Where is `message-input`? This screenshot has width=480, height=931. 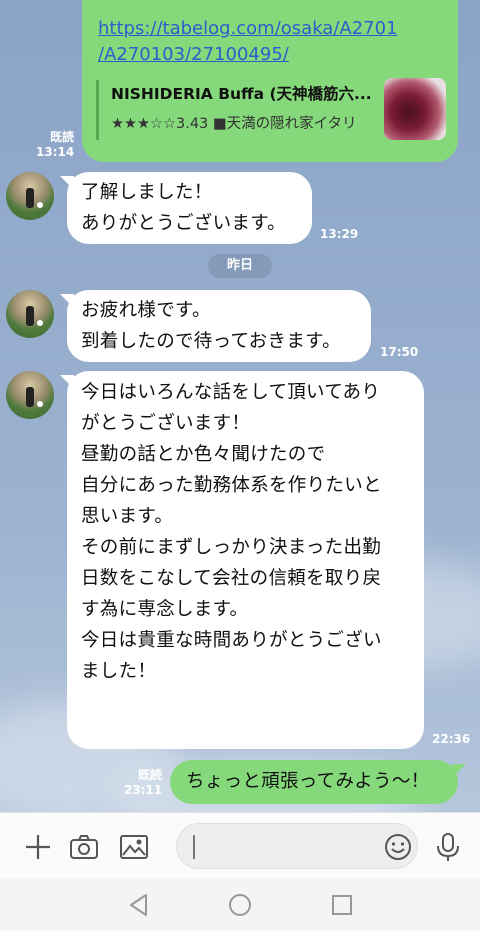
message-input is located at coordinates (284, 847).